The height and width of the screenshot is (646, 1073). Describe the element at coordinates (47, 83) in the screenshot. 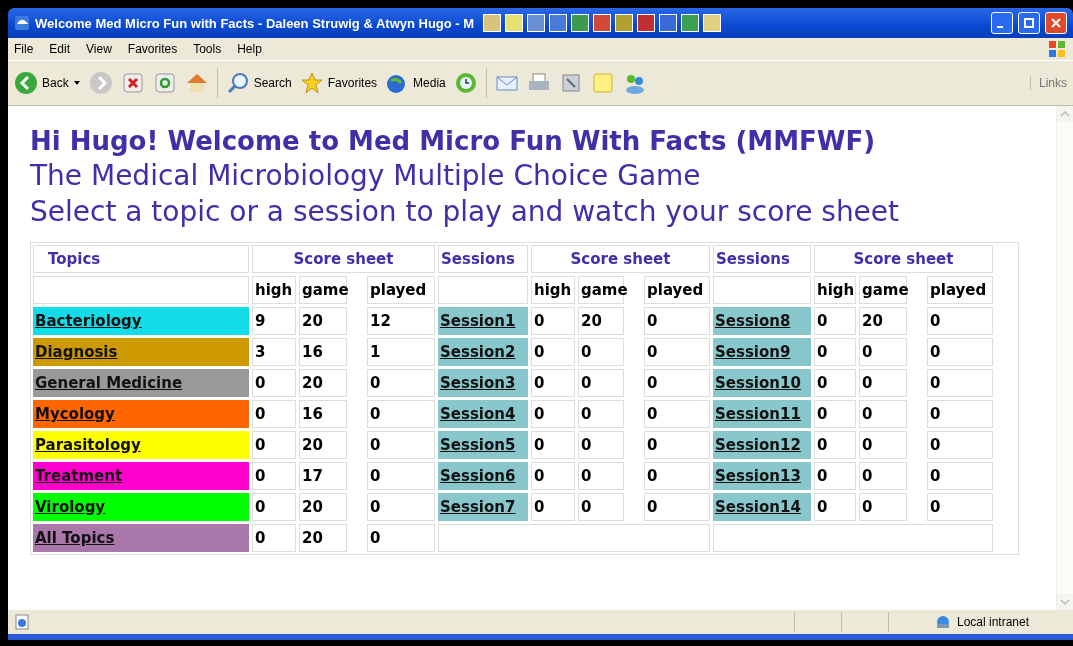

I see `back-button: Back` at that location.